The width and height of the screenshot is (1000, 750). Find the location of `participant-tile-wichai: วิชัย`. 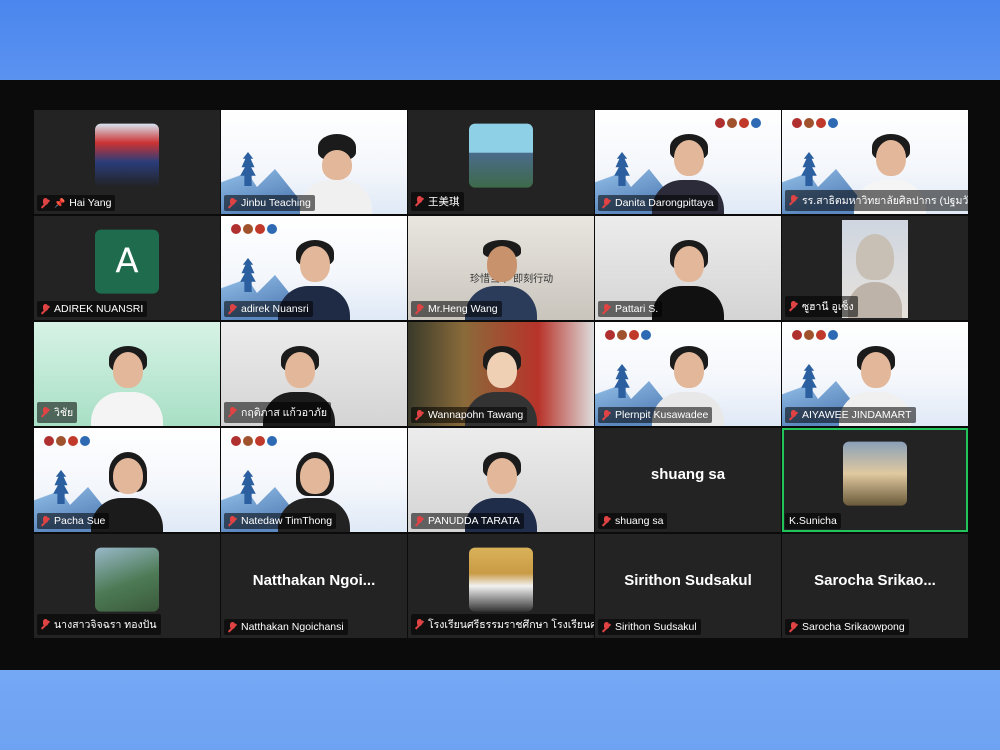

participant-tile-wichai: วิชัย is located at coordinates (127, 374).